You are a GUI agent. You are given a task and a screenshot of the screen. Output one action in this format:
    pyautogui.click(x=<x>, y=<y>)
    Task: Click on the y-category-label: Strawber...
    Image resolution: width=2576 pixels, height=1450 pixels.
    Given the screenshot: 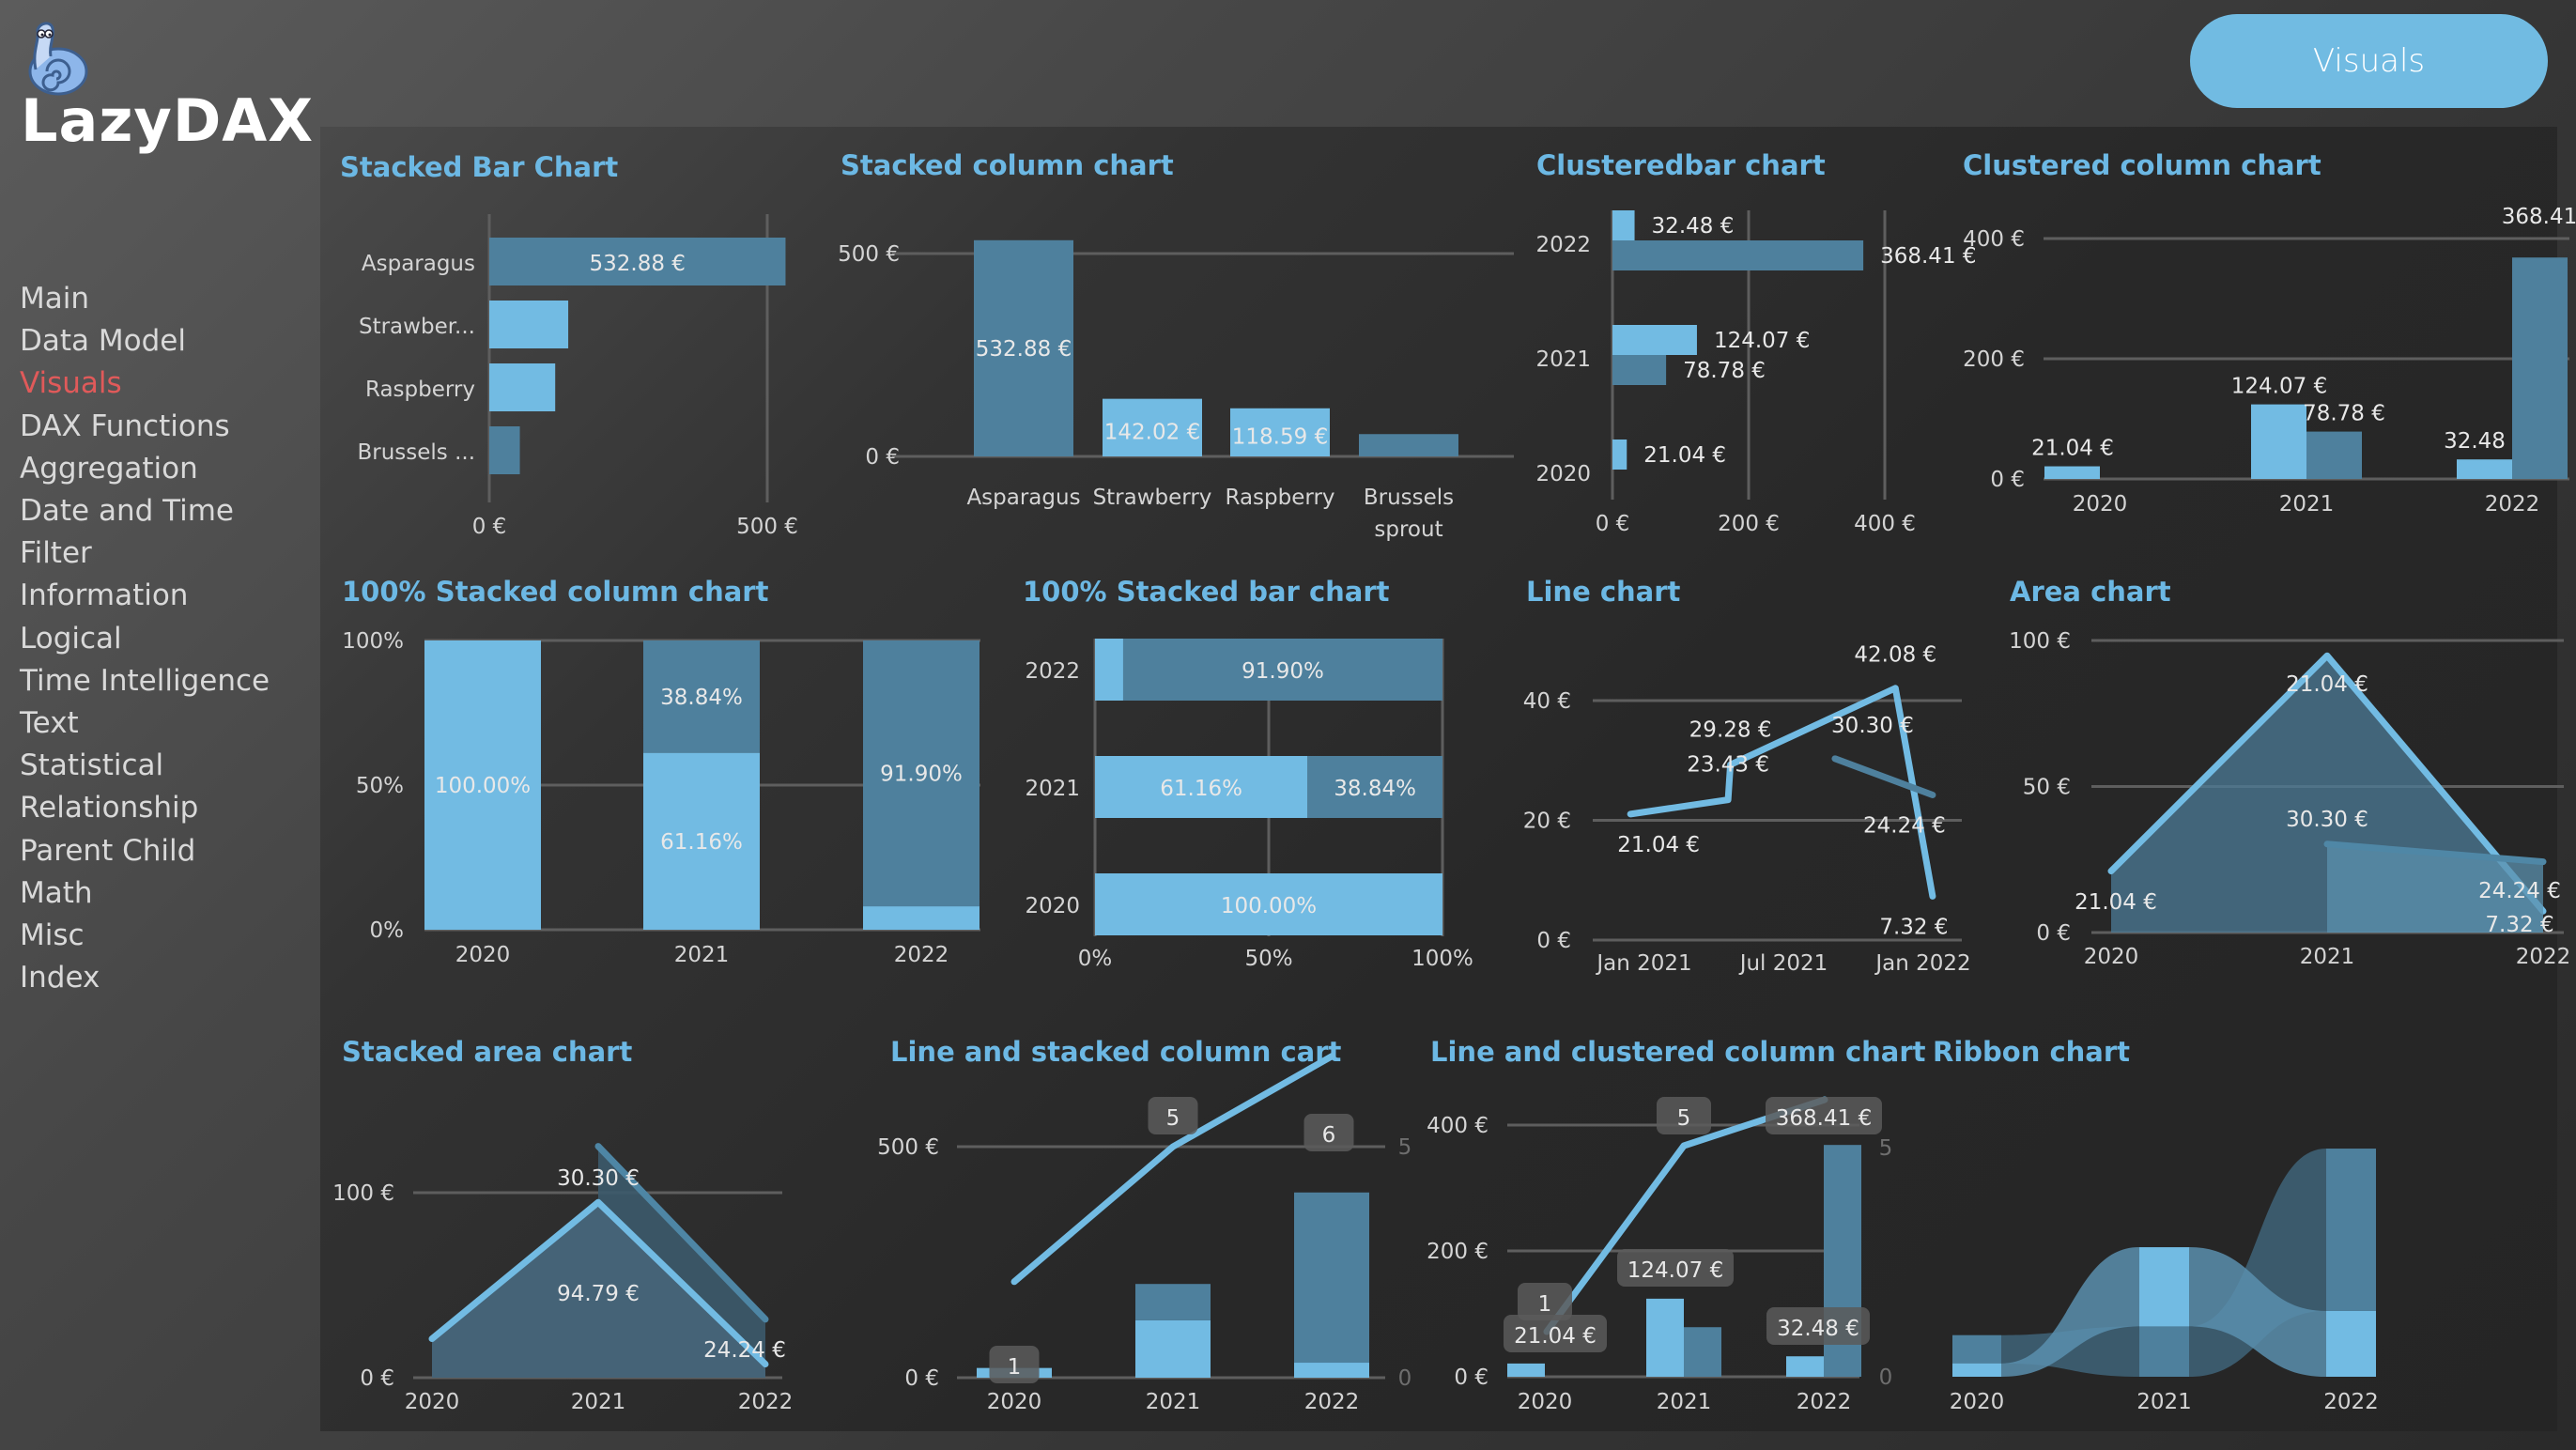 What is the action you would take?
    pyautogui.click(x=417, y=327)
    